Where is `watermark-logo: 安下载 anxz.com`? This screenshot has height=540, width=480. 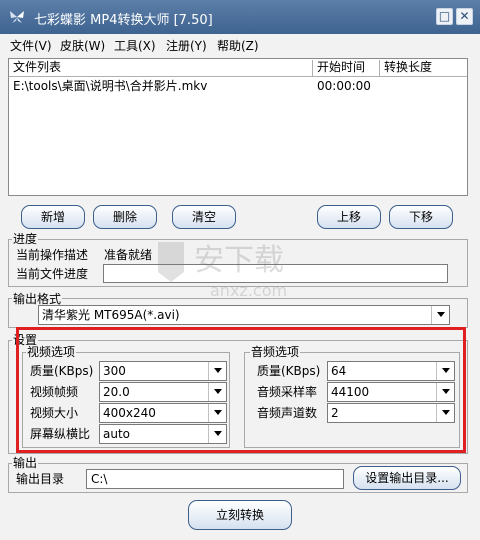 watermark-logo: 安下载 anxz.com is located at coordinates (240, 271).